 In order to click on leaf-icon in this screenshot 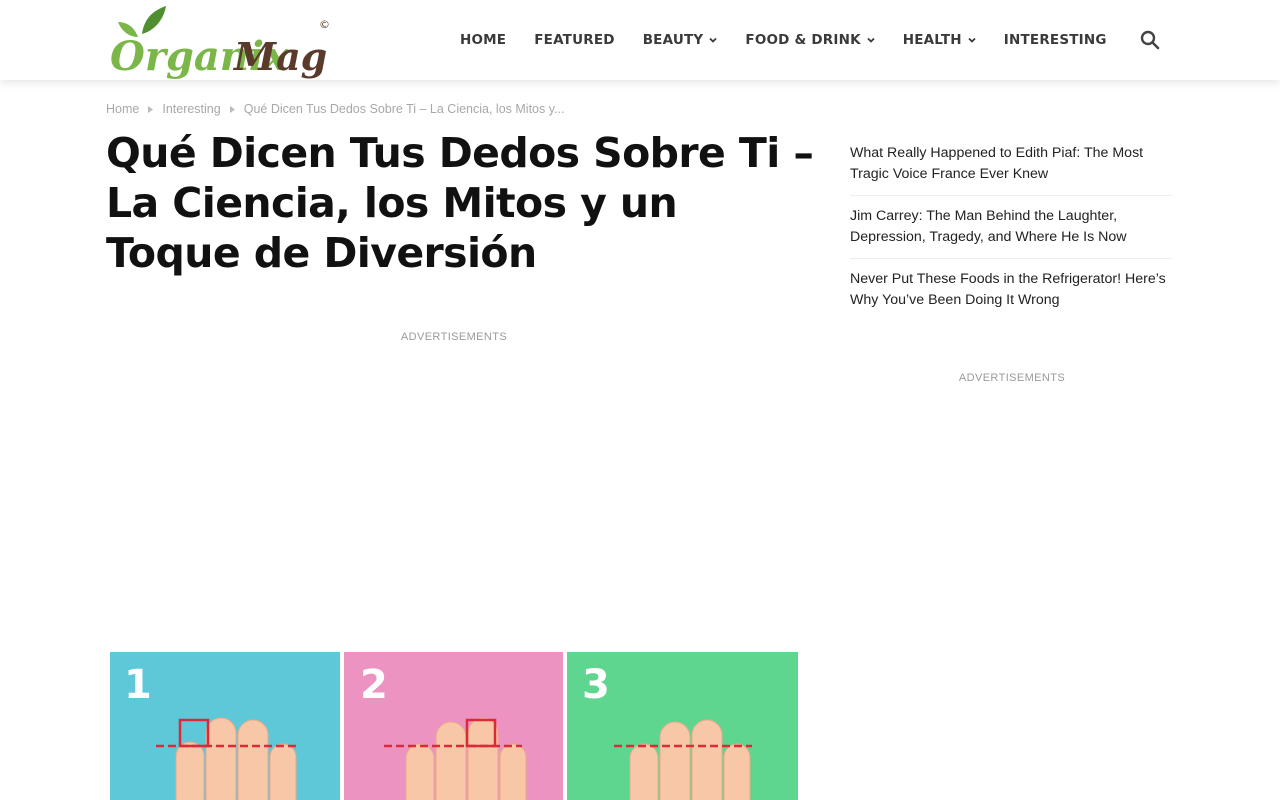, I will do `click(154, 20)`.